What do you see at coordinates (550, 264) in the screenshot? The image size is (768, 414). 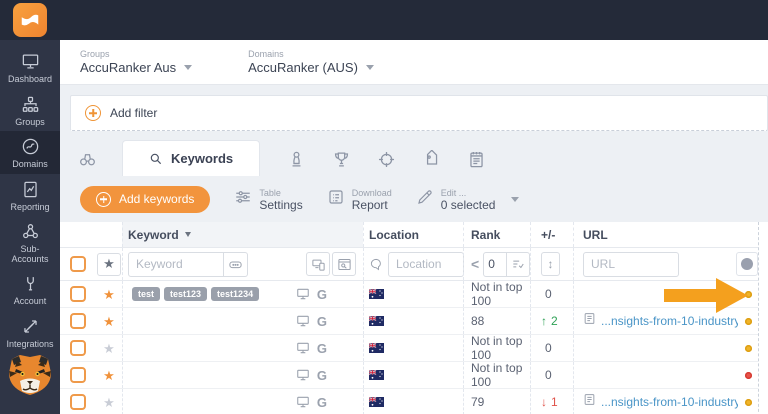 I see `change-sort-button: ↕` at bounding box center [550, 264].